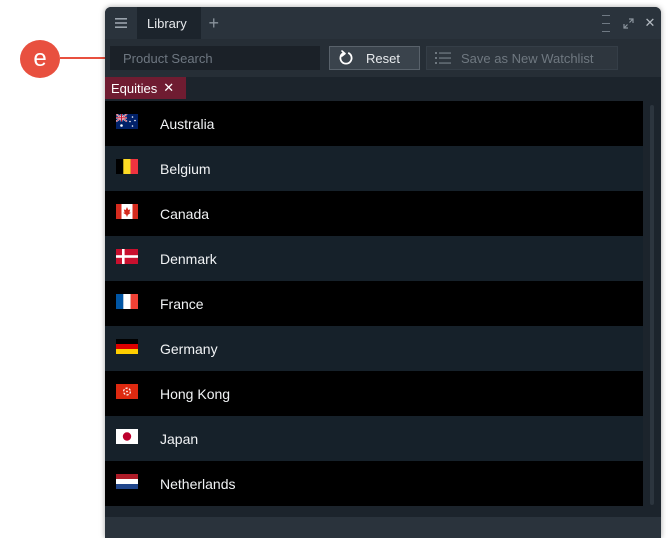 The image size is (668, 538). I want to click on filter-chip-equities: Equities ✕, so click(146, 88).